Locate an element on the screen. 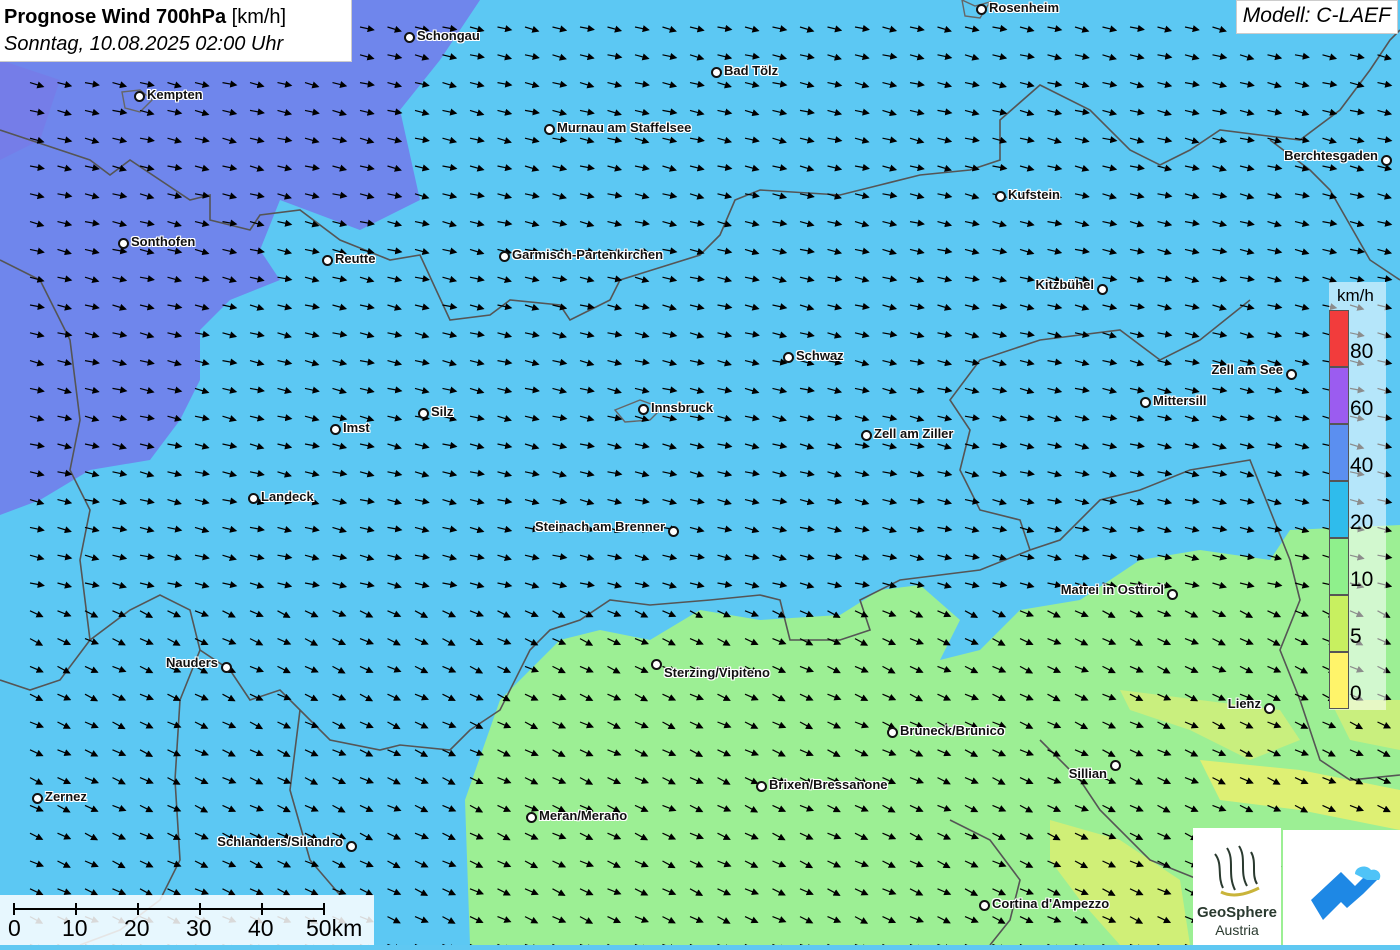 This screenshot has height=950, width=1400. city-label: Mittersill is located at coordinates (1180, 400).